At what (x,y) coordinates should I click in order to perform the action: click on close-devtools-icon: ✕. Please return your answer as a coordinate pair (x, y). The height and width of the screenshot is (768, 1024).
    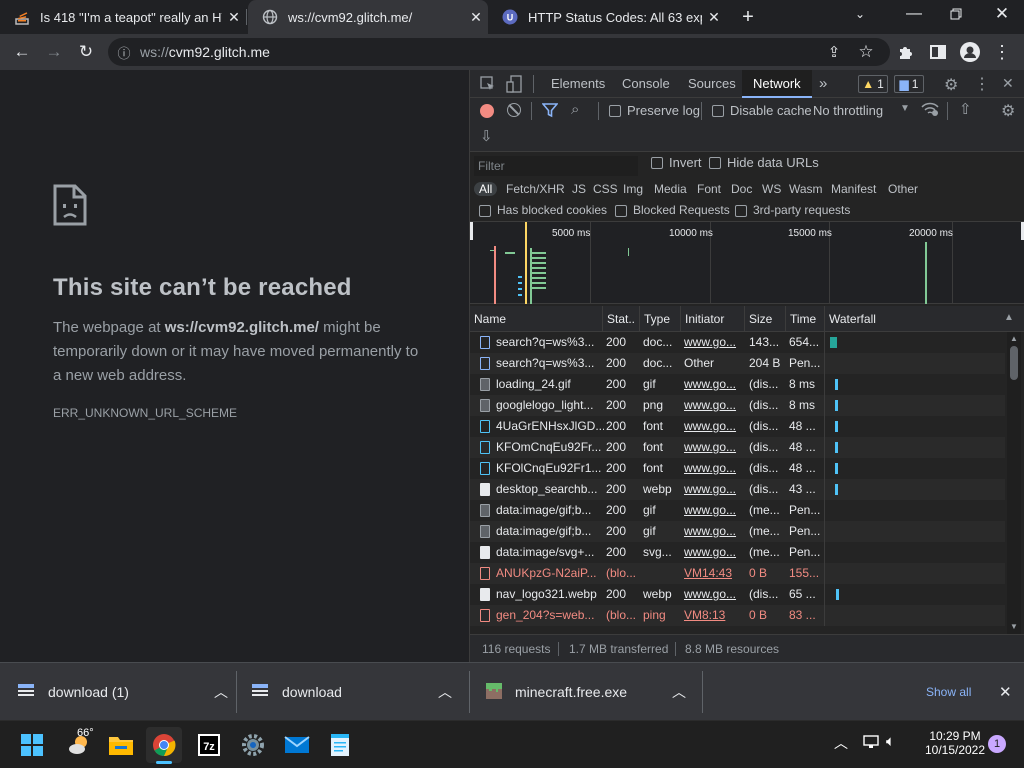
    Looking at the image, I should click on (1008, 83).